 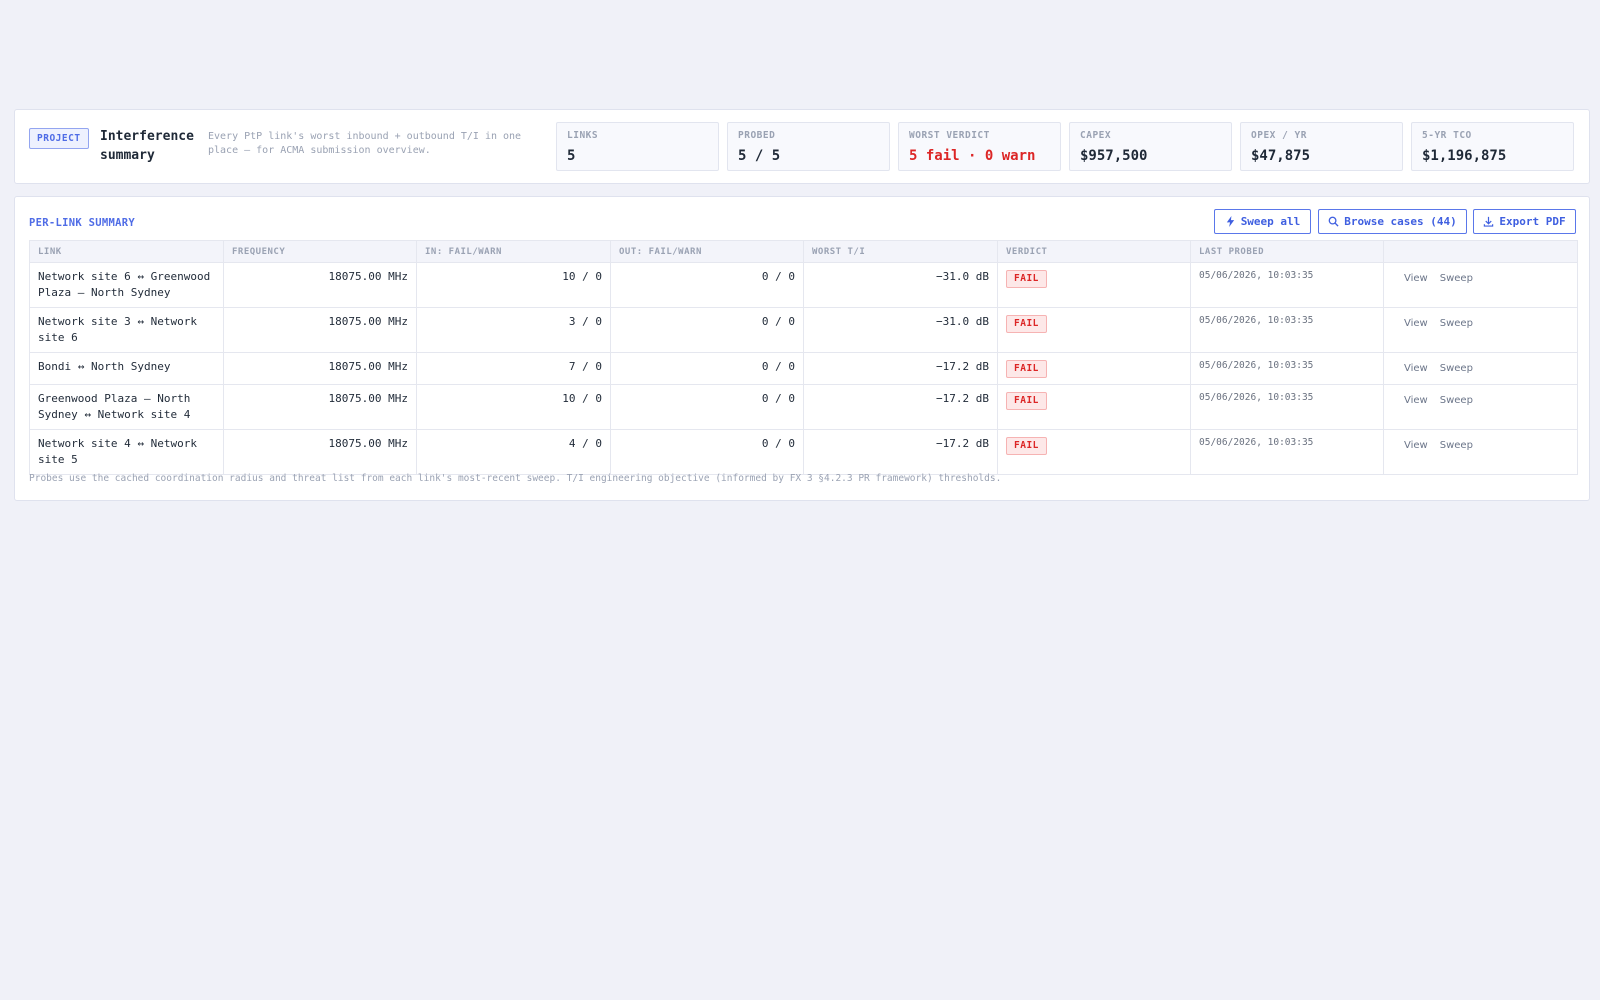 I want to click on sweep-all-button: Sweep all, so click(x=1262, y=221).